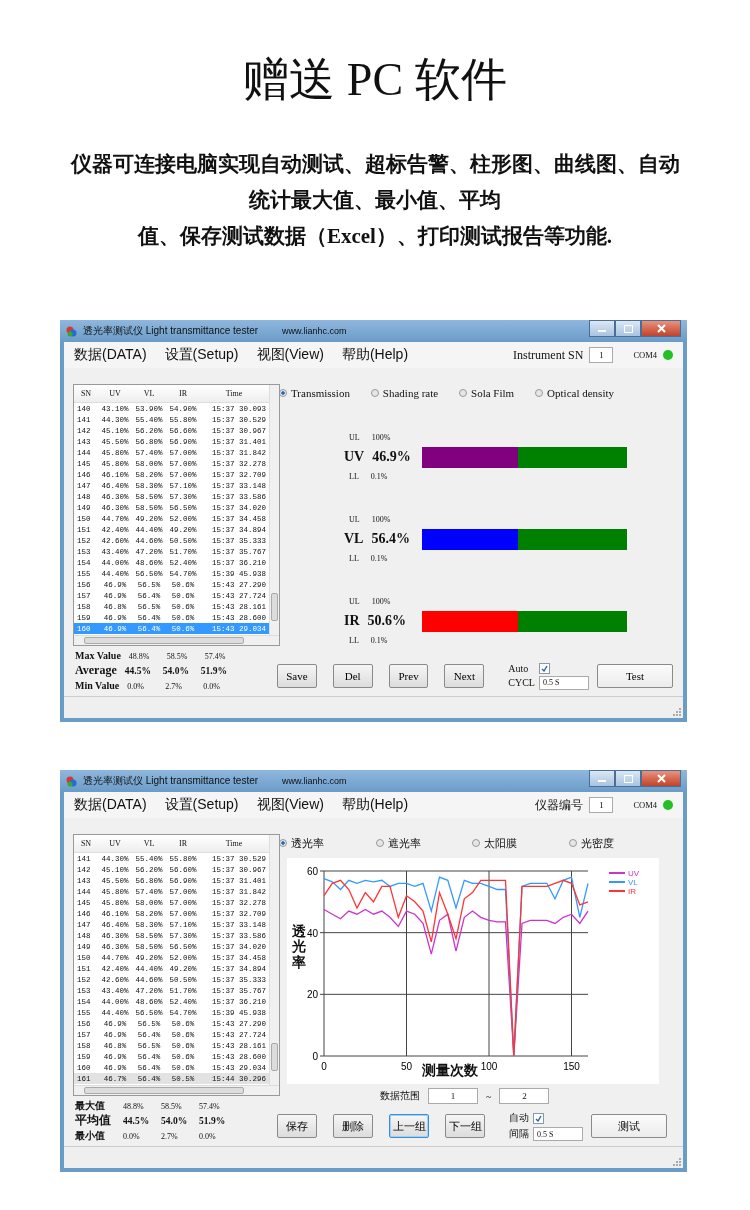 Image resolution: width=750 pixels, height=1210 pixels. I want to click on tick-label: 0, so click(315, 1056).